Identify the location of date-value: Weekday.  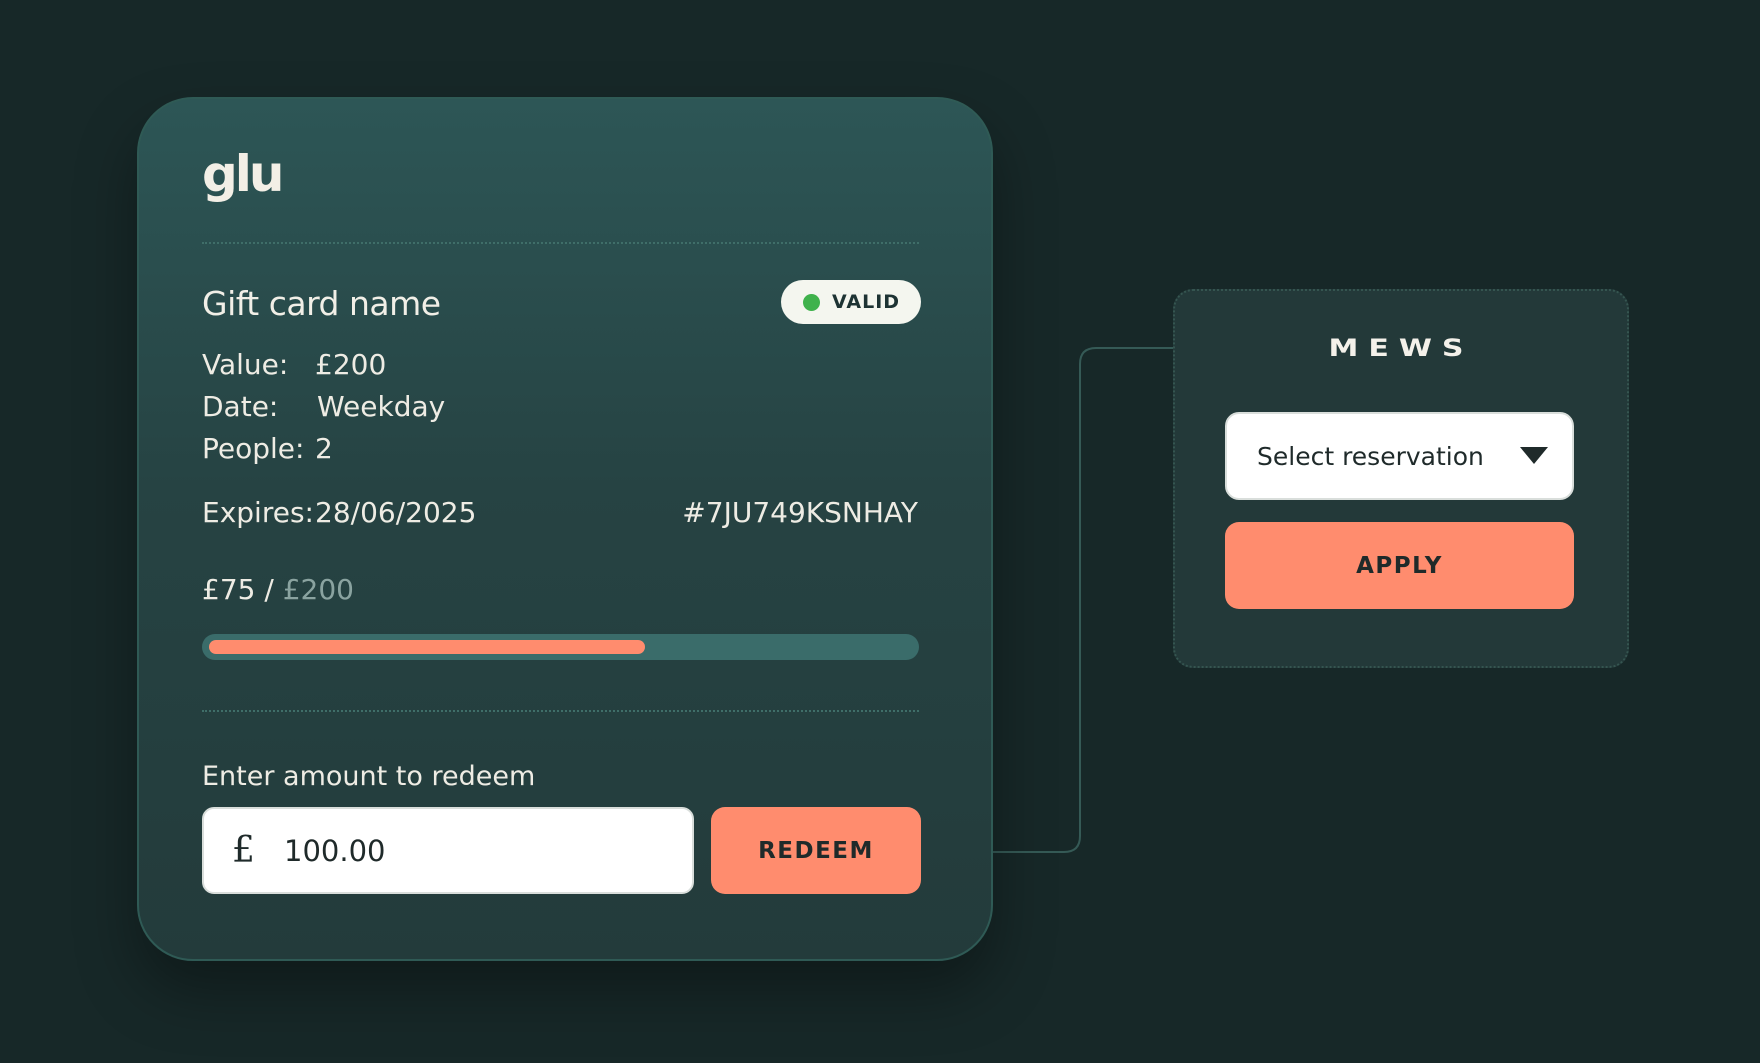
(381, 406).